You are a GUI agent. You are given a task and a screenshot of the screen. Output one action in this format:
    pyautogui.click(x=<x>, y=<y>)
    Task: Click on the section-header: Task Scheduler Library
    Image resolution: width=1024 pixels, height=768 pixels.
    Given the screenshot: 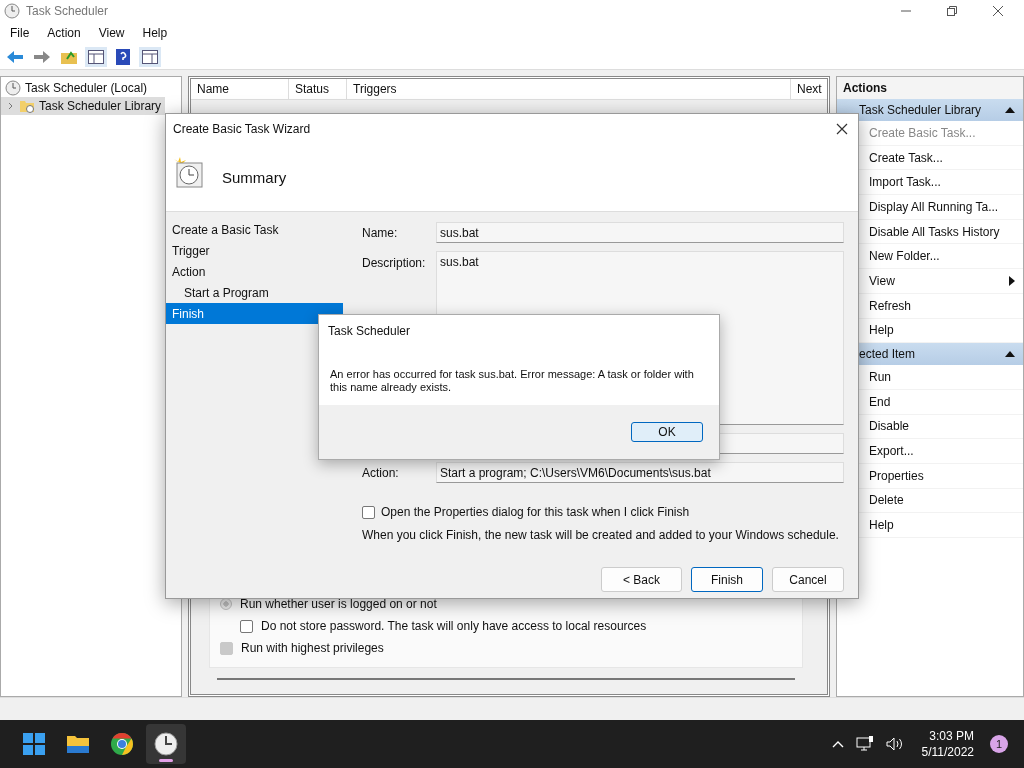 What is the action you would take?
    pyautogui.click(x=930, y=110)
    